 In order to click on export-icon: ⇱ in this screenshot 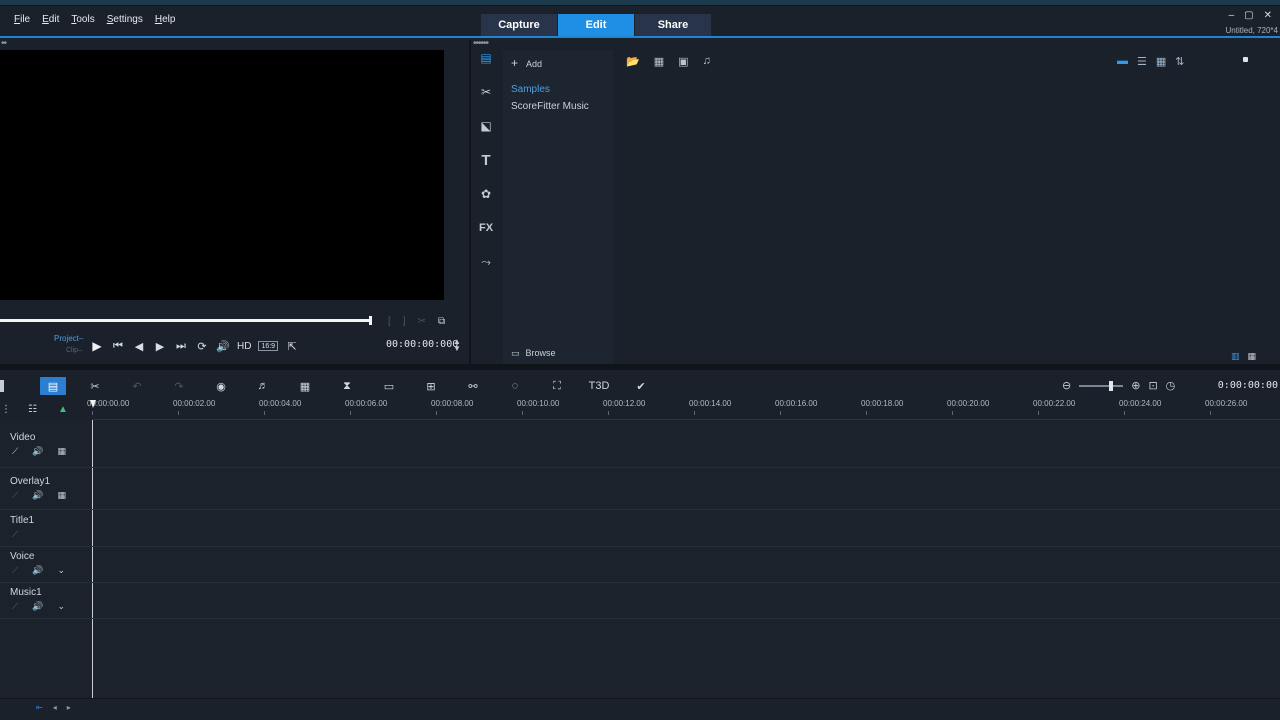, I will do `click(292, 346)`.